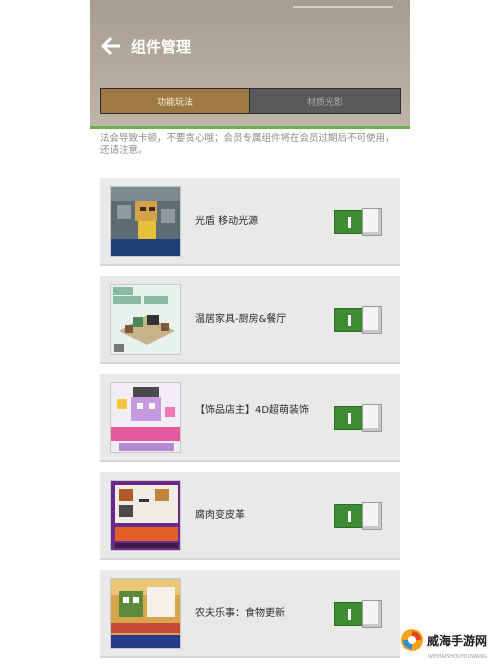 The width and height of the screenshot is (500, 666). What do you see at coordinates (161, 47) in the screenshot?
I see `page-title: 组件管理` at bounding box center [161, 47].